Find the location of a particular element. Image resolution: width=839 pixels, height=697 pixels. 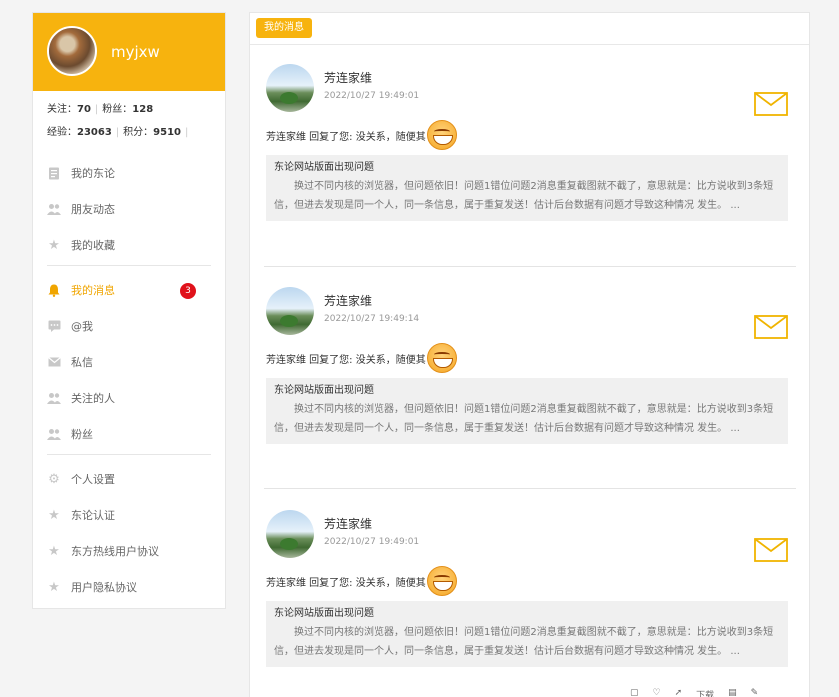

sidebar-item-my-posts: 我的东论 is located at coordinates (129, 173).